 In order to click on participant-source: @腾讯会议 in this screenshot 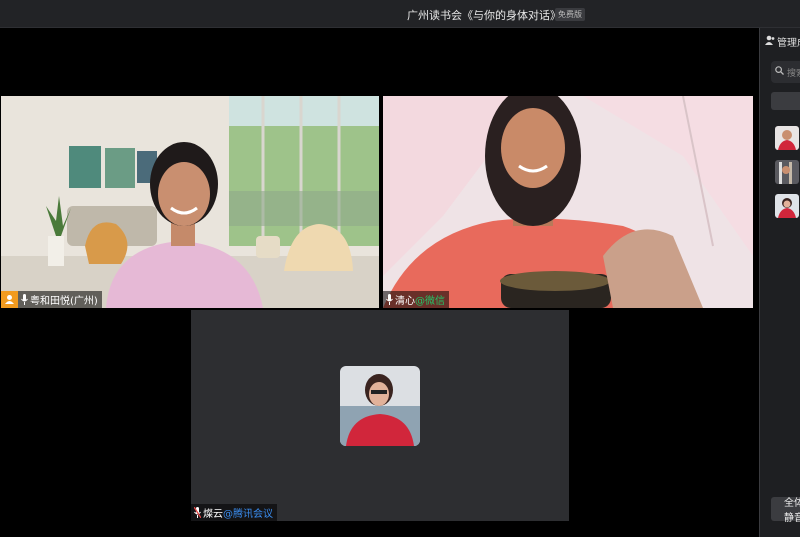, I will do `click(248, 514)`.